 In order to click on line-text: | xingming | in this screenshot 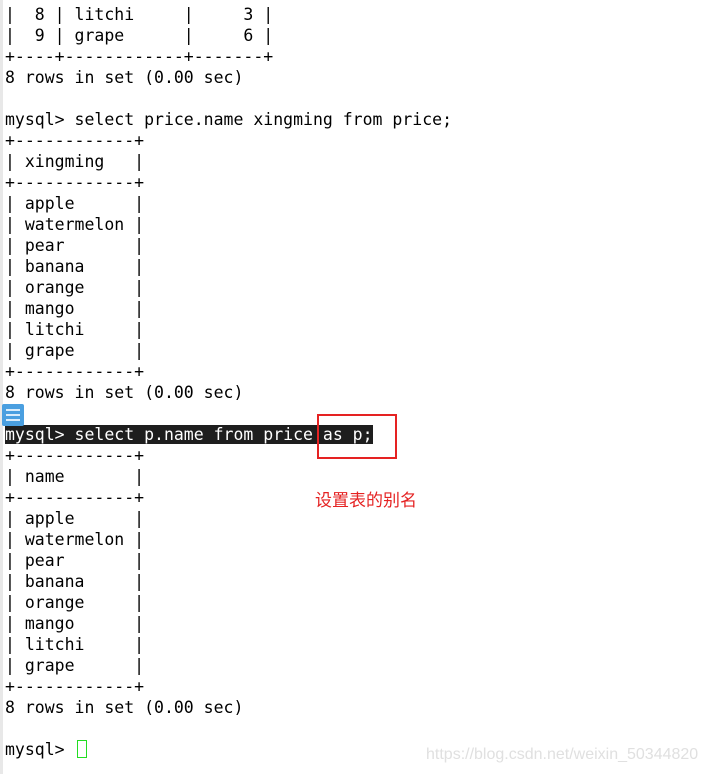, I will do `click(75, 161)`.